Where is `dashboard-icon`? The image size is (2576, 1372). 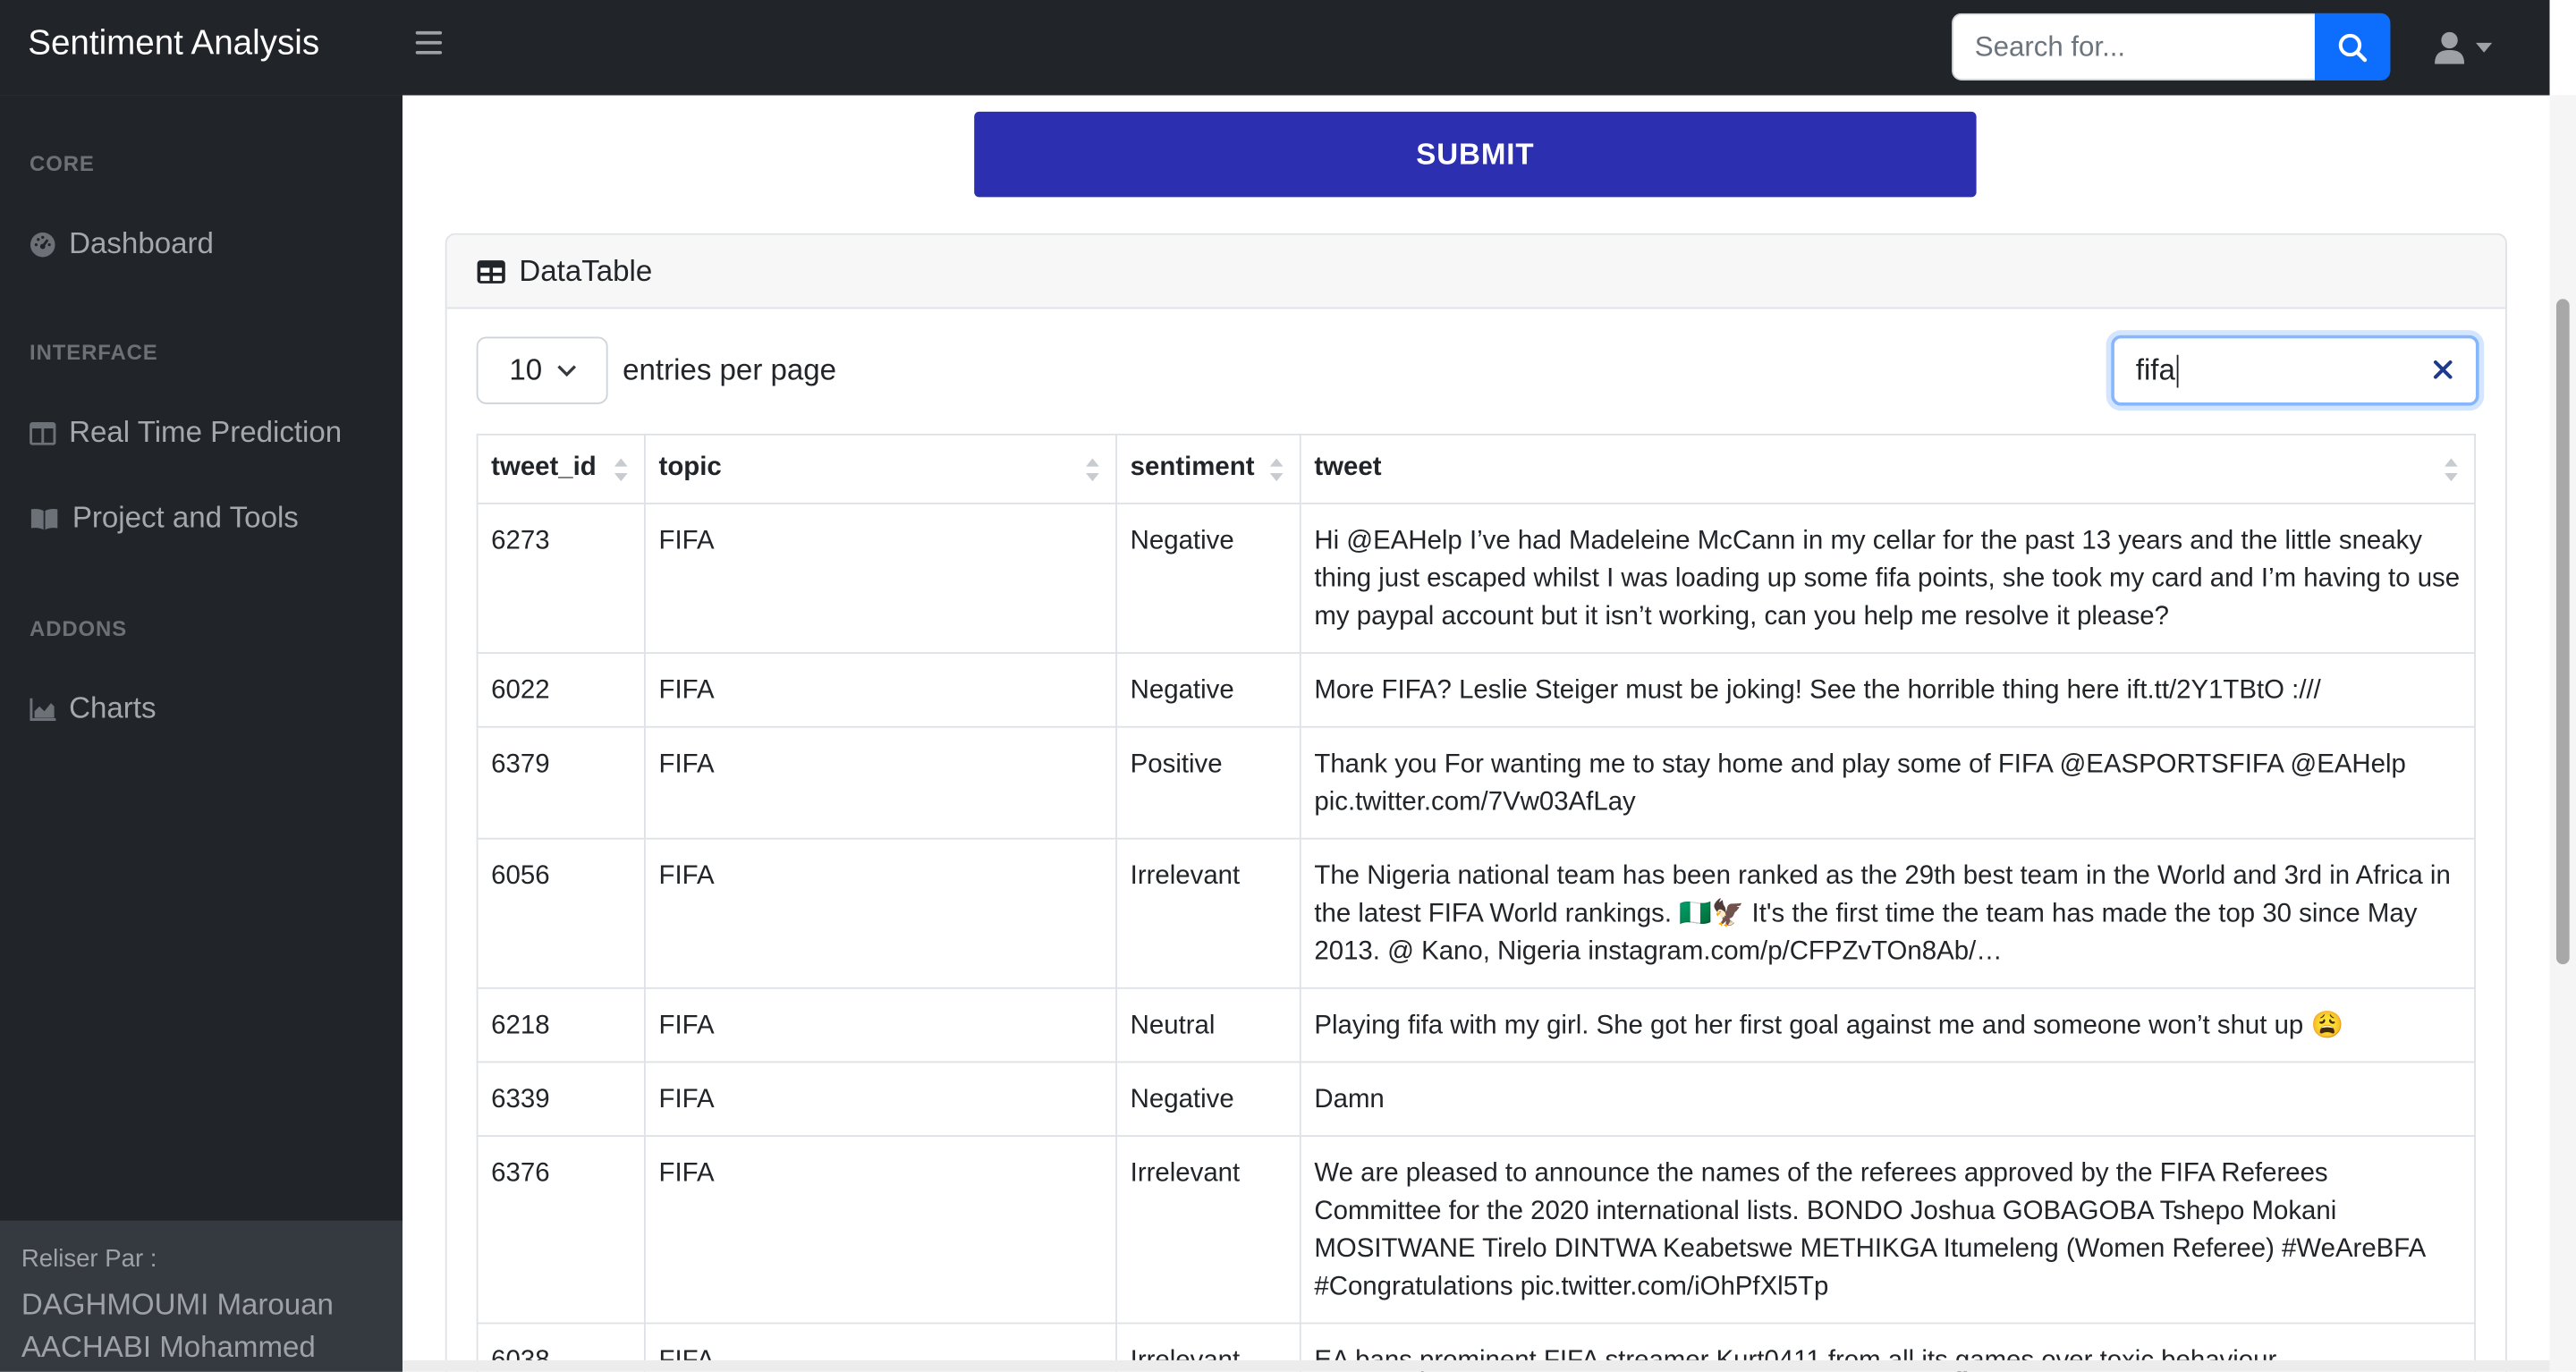 dashboard-icon is located at coordinates (42, 244).